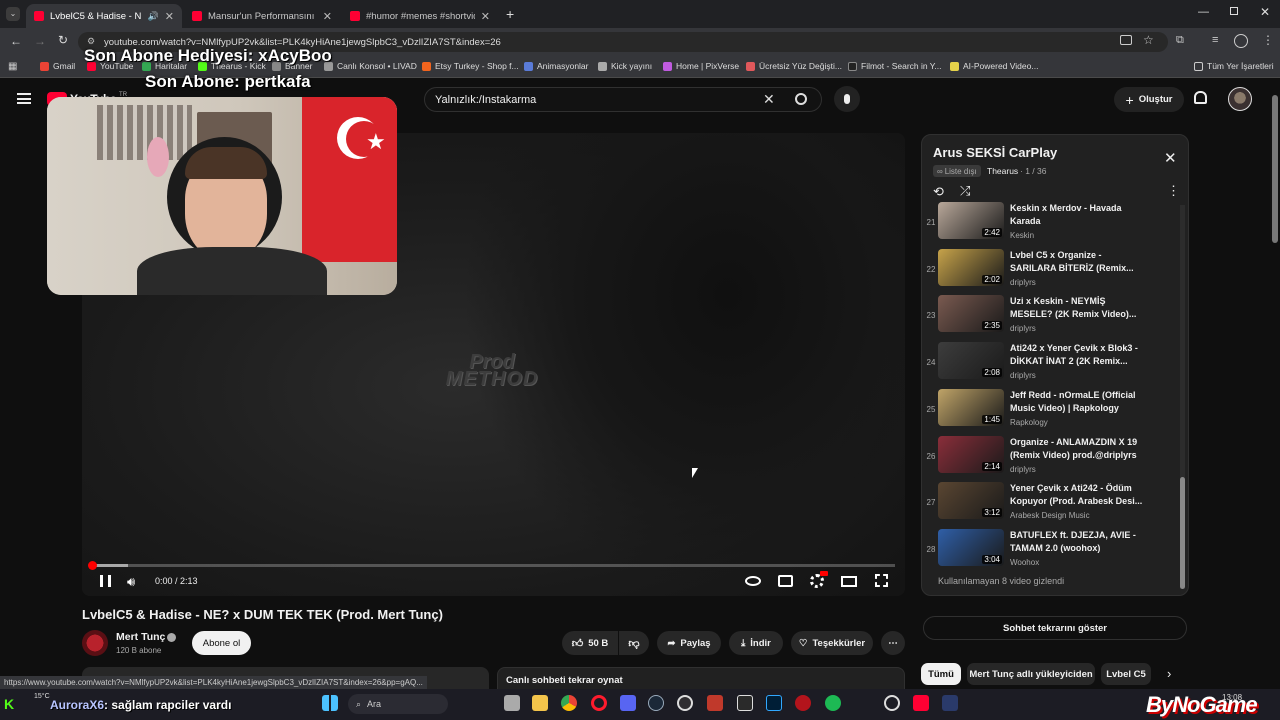 The image size is (1280, 720). What do you see at coordinates (1200, 97) in the screenshot?
I see `notifications-bell-icon` at bounding box center [1200, 97].